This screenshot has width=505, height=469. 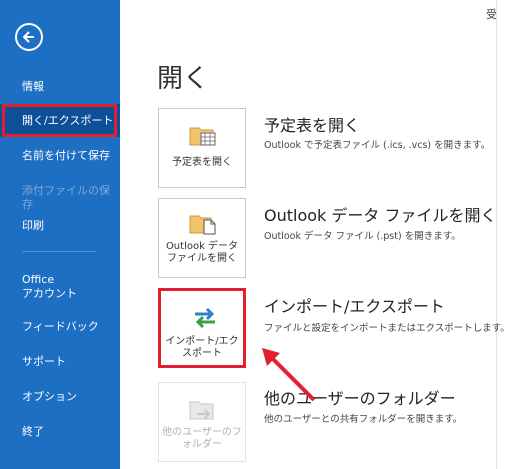 What do you see at coordinates (496, 234) in the screenshot?
I see `pane-divider` at bounding box center [496, 234].